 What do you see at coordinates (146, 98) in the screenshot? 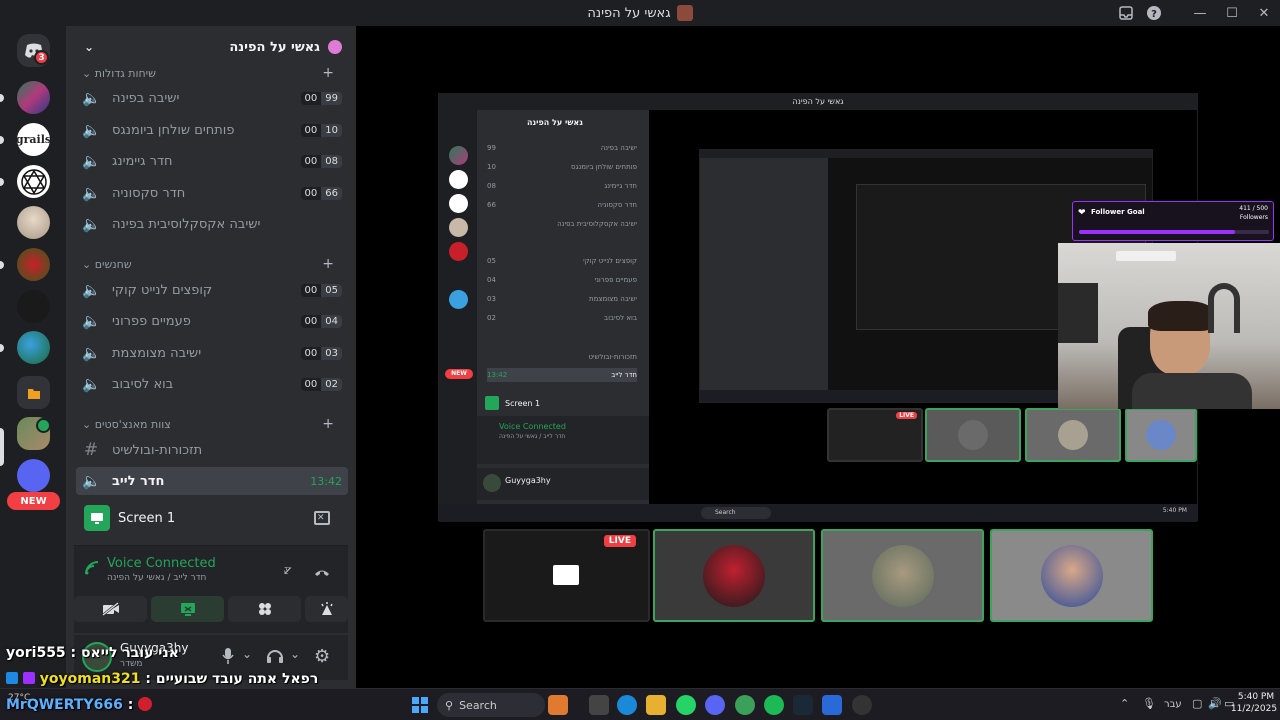
I see `channel-name: ישיבה בפינה` at bounding box center [146, 98].